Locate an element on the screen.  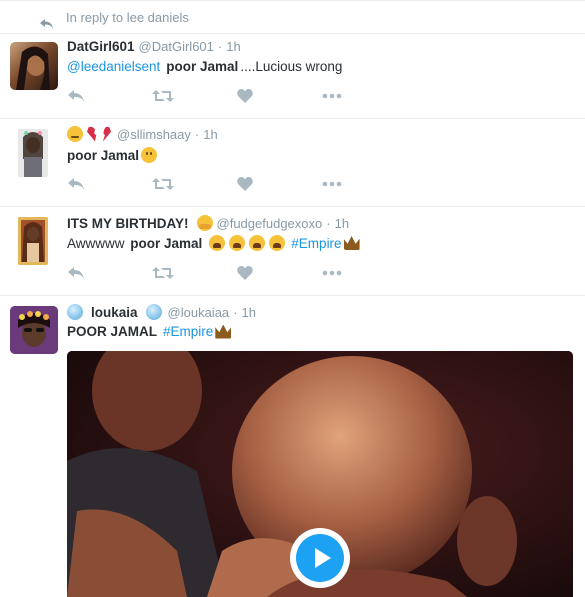
play-button is located at coordinates (320, 558).